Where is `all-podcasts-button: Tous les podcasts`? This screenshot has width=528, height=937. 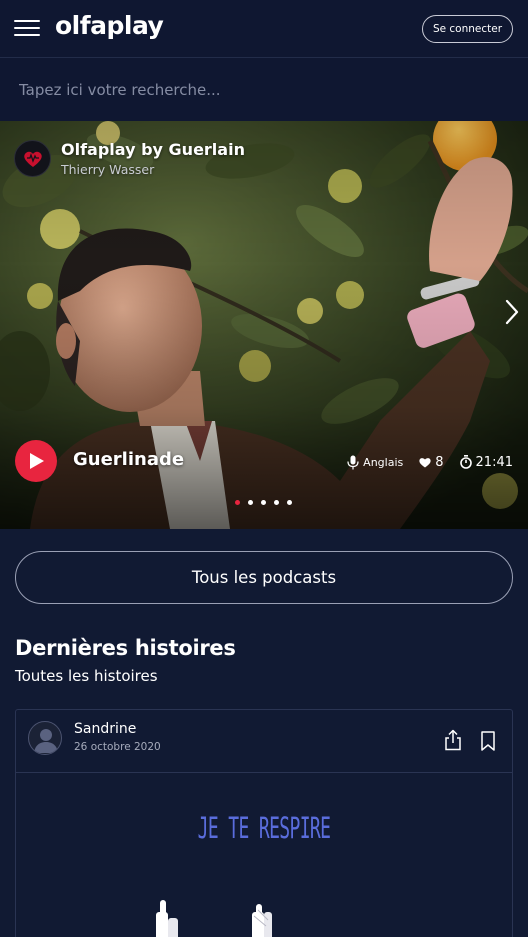
all-podcasts-button: Tous les podcasts is located at coordinates (264, 577).